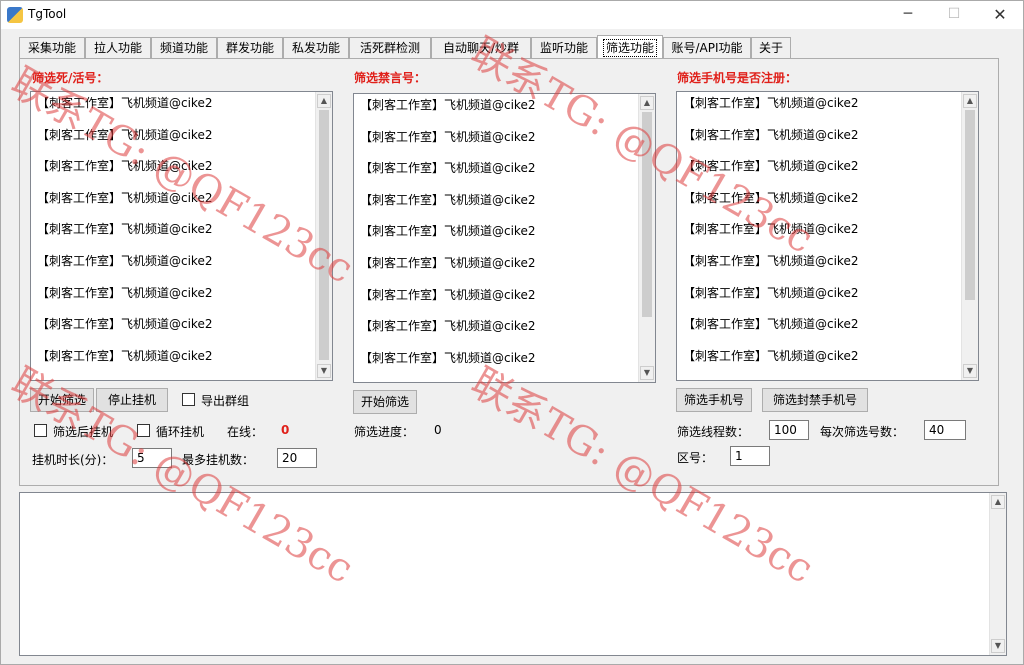 This screenshot has height=665, width=1024. I want to click on online-label: 在线：, so click(245, 432).